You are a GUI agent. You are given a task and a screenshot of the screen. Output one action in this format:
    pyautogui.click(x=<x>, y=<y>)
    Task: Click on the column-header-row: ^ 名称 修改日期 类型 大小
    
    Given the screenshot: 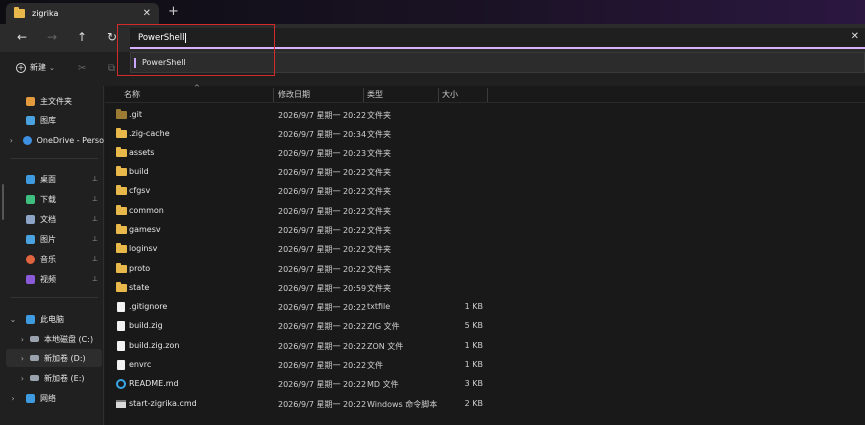 What is the action you would take?
    pyautogui.click(x=485, y=93)
    